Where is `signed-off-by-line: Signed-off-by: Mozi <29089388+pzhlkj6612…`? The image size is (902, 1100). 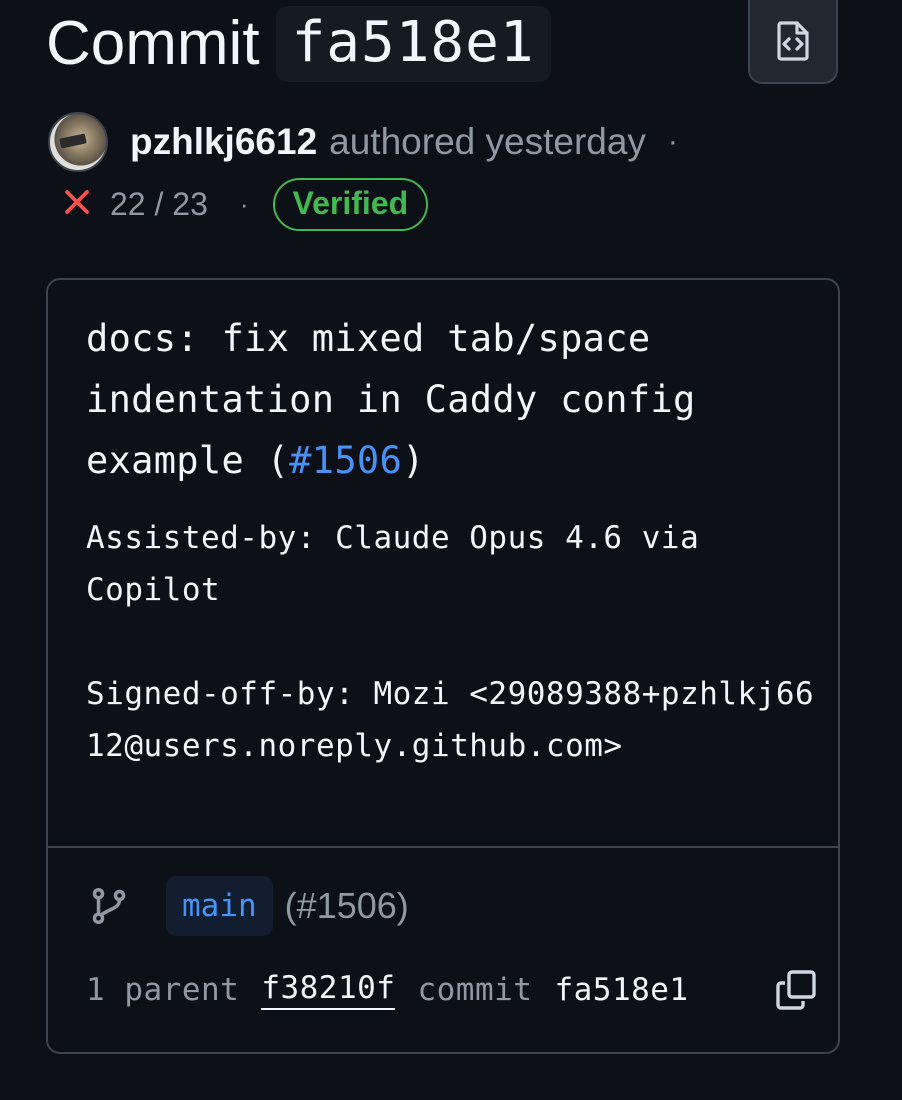 signed-off-by-line: Signed-off-by: Mozi <29089388+pzhlkj6612… is located at coordinates (450, 720).